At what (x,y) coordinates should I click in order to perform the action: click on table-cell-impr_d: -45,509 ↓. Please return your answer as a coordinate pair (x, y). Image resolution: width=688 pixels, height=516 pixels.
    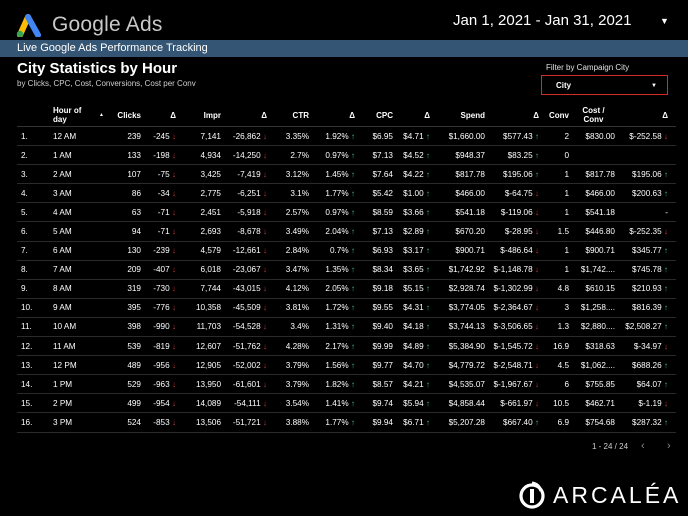
    Looking at the image, I should click on (249, 308).